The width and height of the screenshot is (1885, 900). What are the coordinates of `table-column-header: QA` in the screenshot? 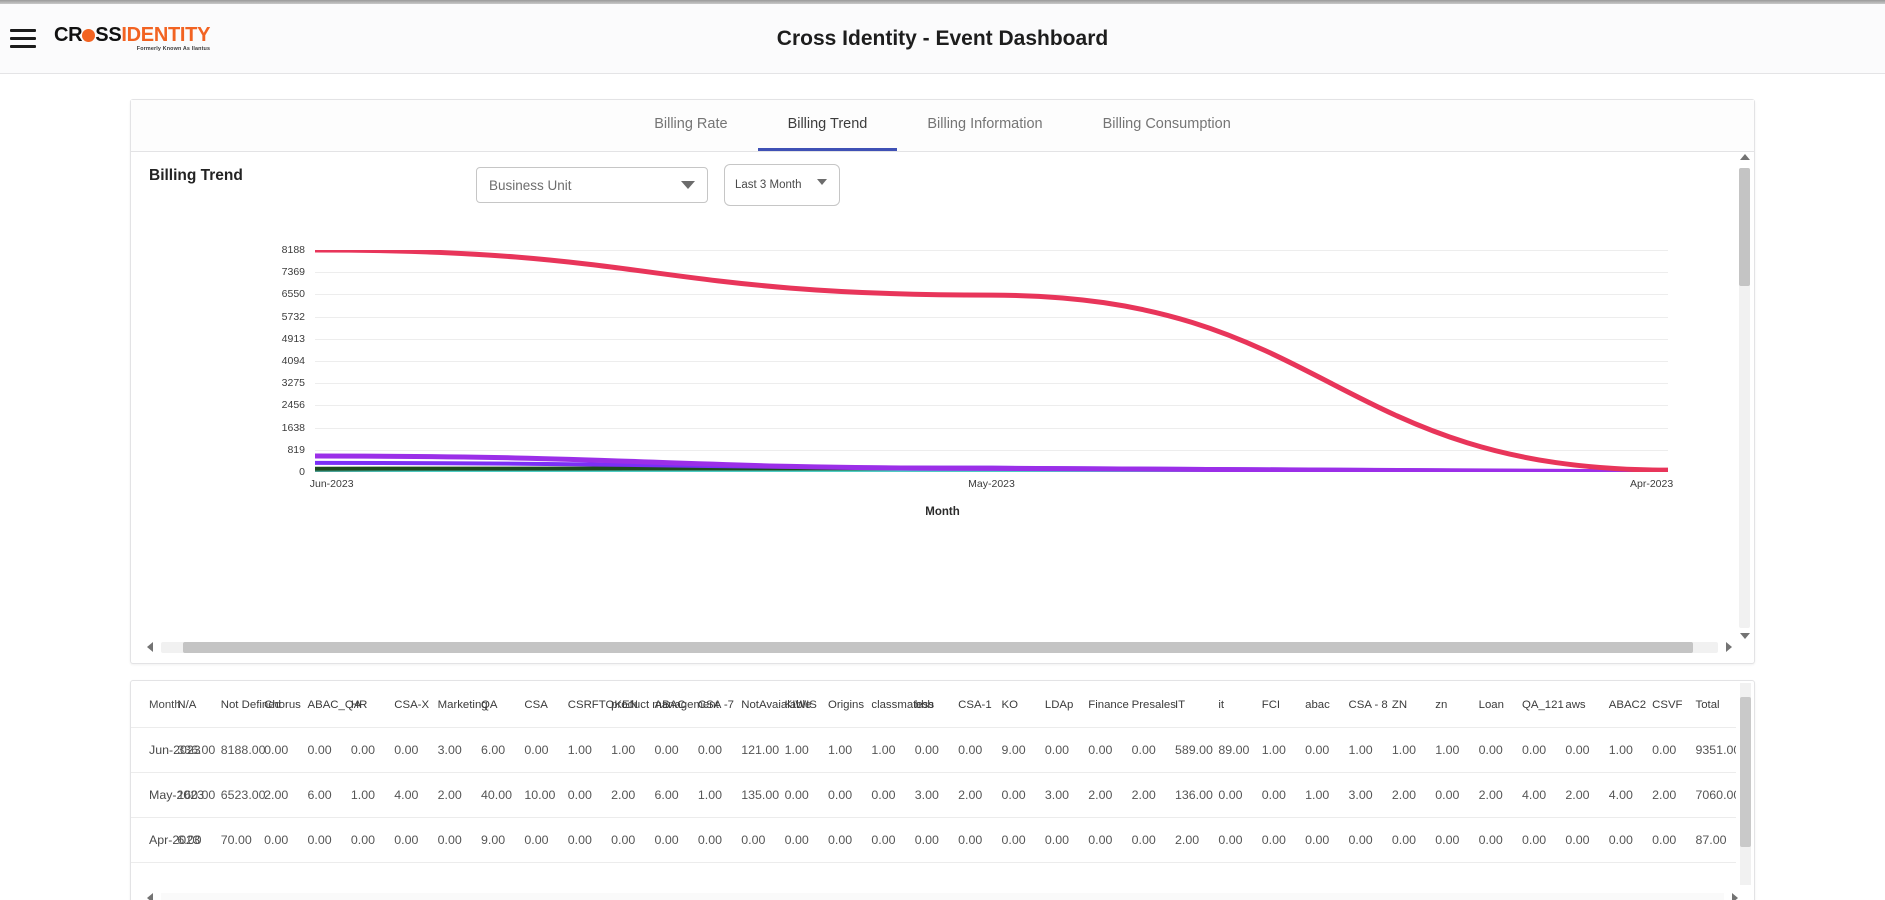 It's located at (500, 704).